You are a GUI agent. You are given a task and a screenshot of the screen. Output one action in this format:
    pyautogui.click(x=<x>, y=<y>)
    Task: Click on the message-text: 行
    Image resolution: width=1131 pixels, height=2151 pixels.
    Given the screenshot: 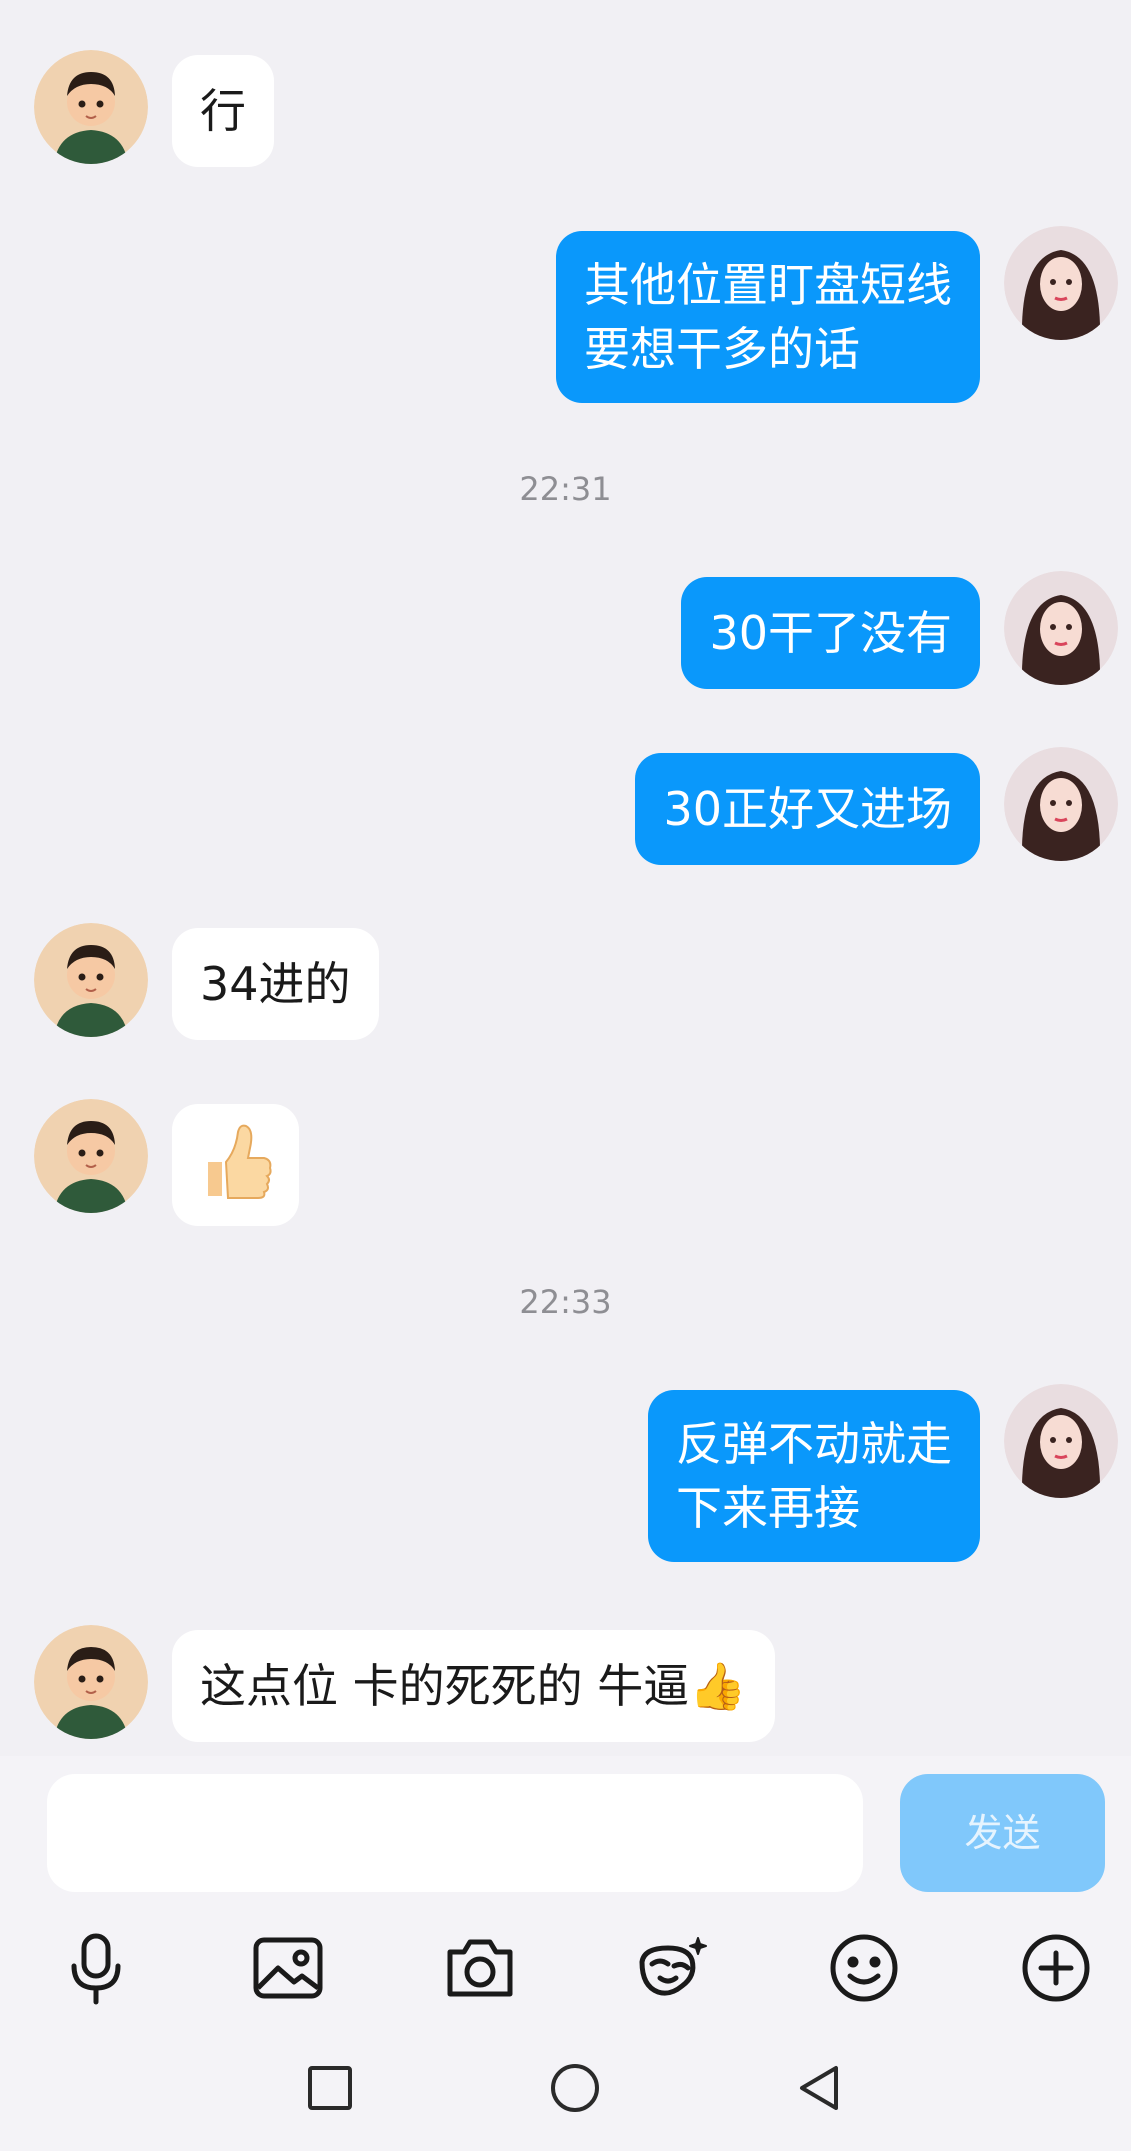 What is the action you would take?
    pyautogui.click(x=223, y=111)
    